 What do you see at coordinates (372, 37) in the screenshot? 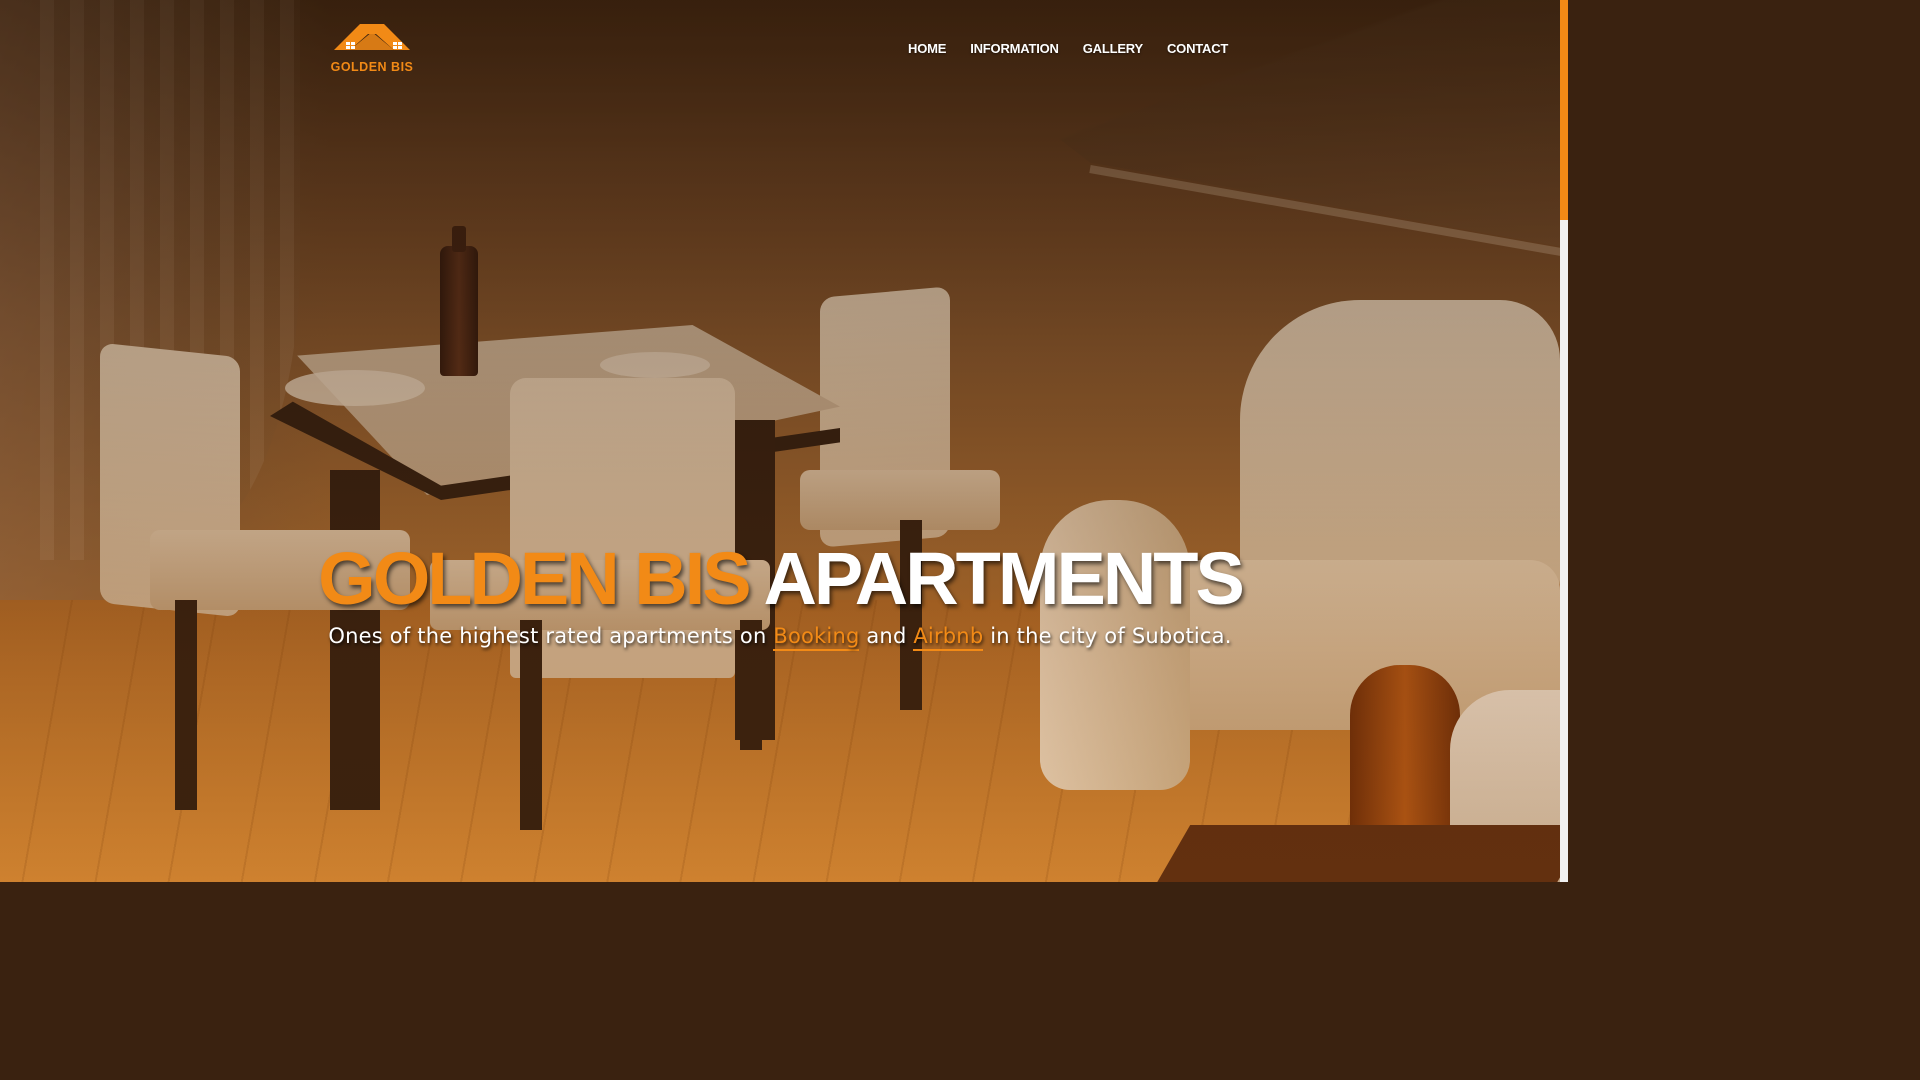
I see `house-roof-icon` at bounding box center [372, 37].